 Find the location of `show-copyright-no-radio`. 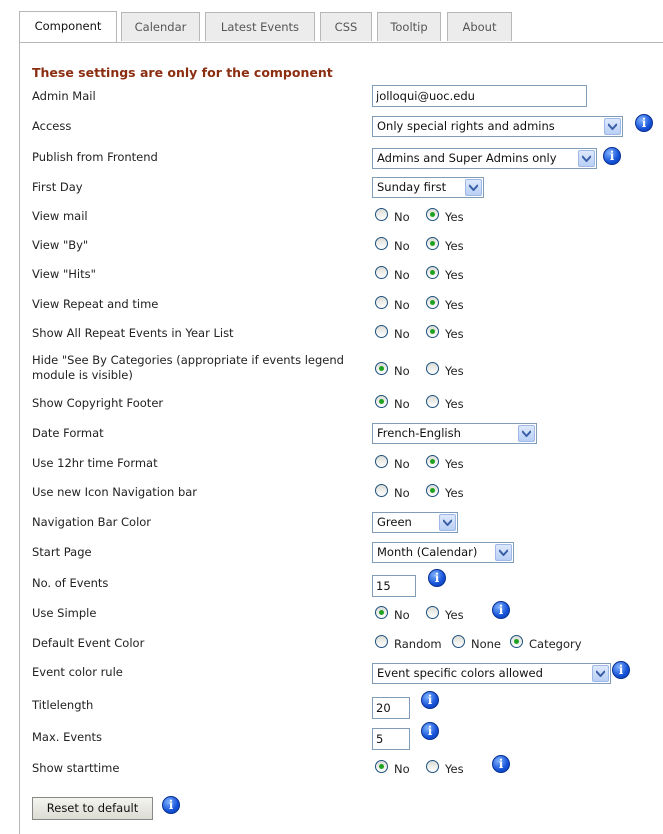

show-copyright-no-radio is located at coordinates (381, 401).